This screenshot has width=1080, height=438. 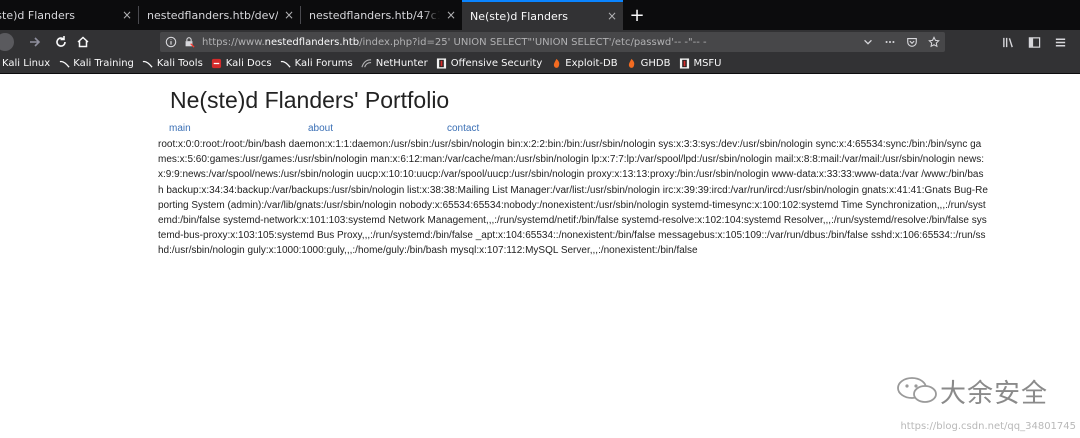 What do you see at coordinates (890, 42) in the screenshot?
I see `page-actions-icon` at bounding box center [890, 42].